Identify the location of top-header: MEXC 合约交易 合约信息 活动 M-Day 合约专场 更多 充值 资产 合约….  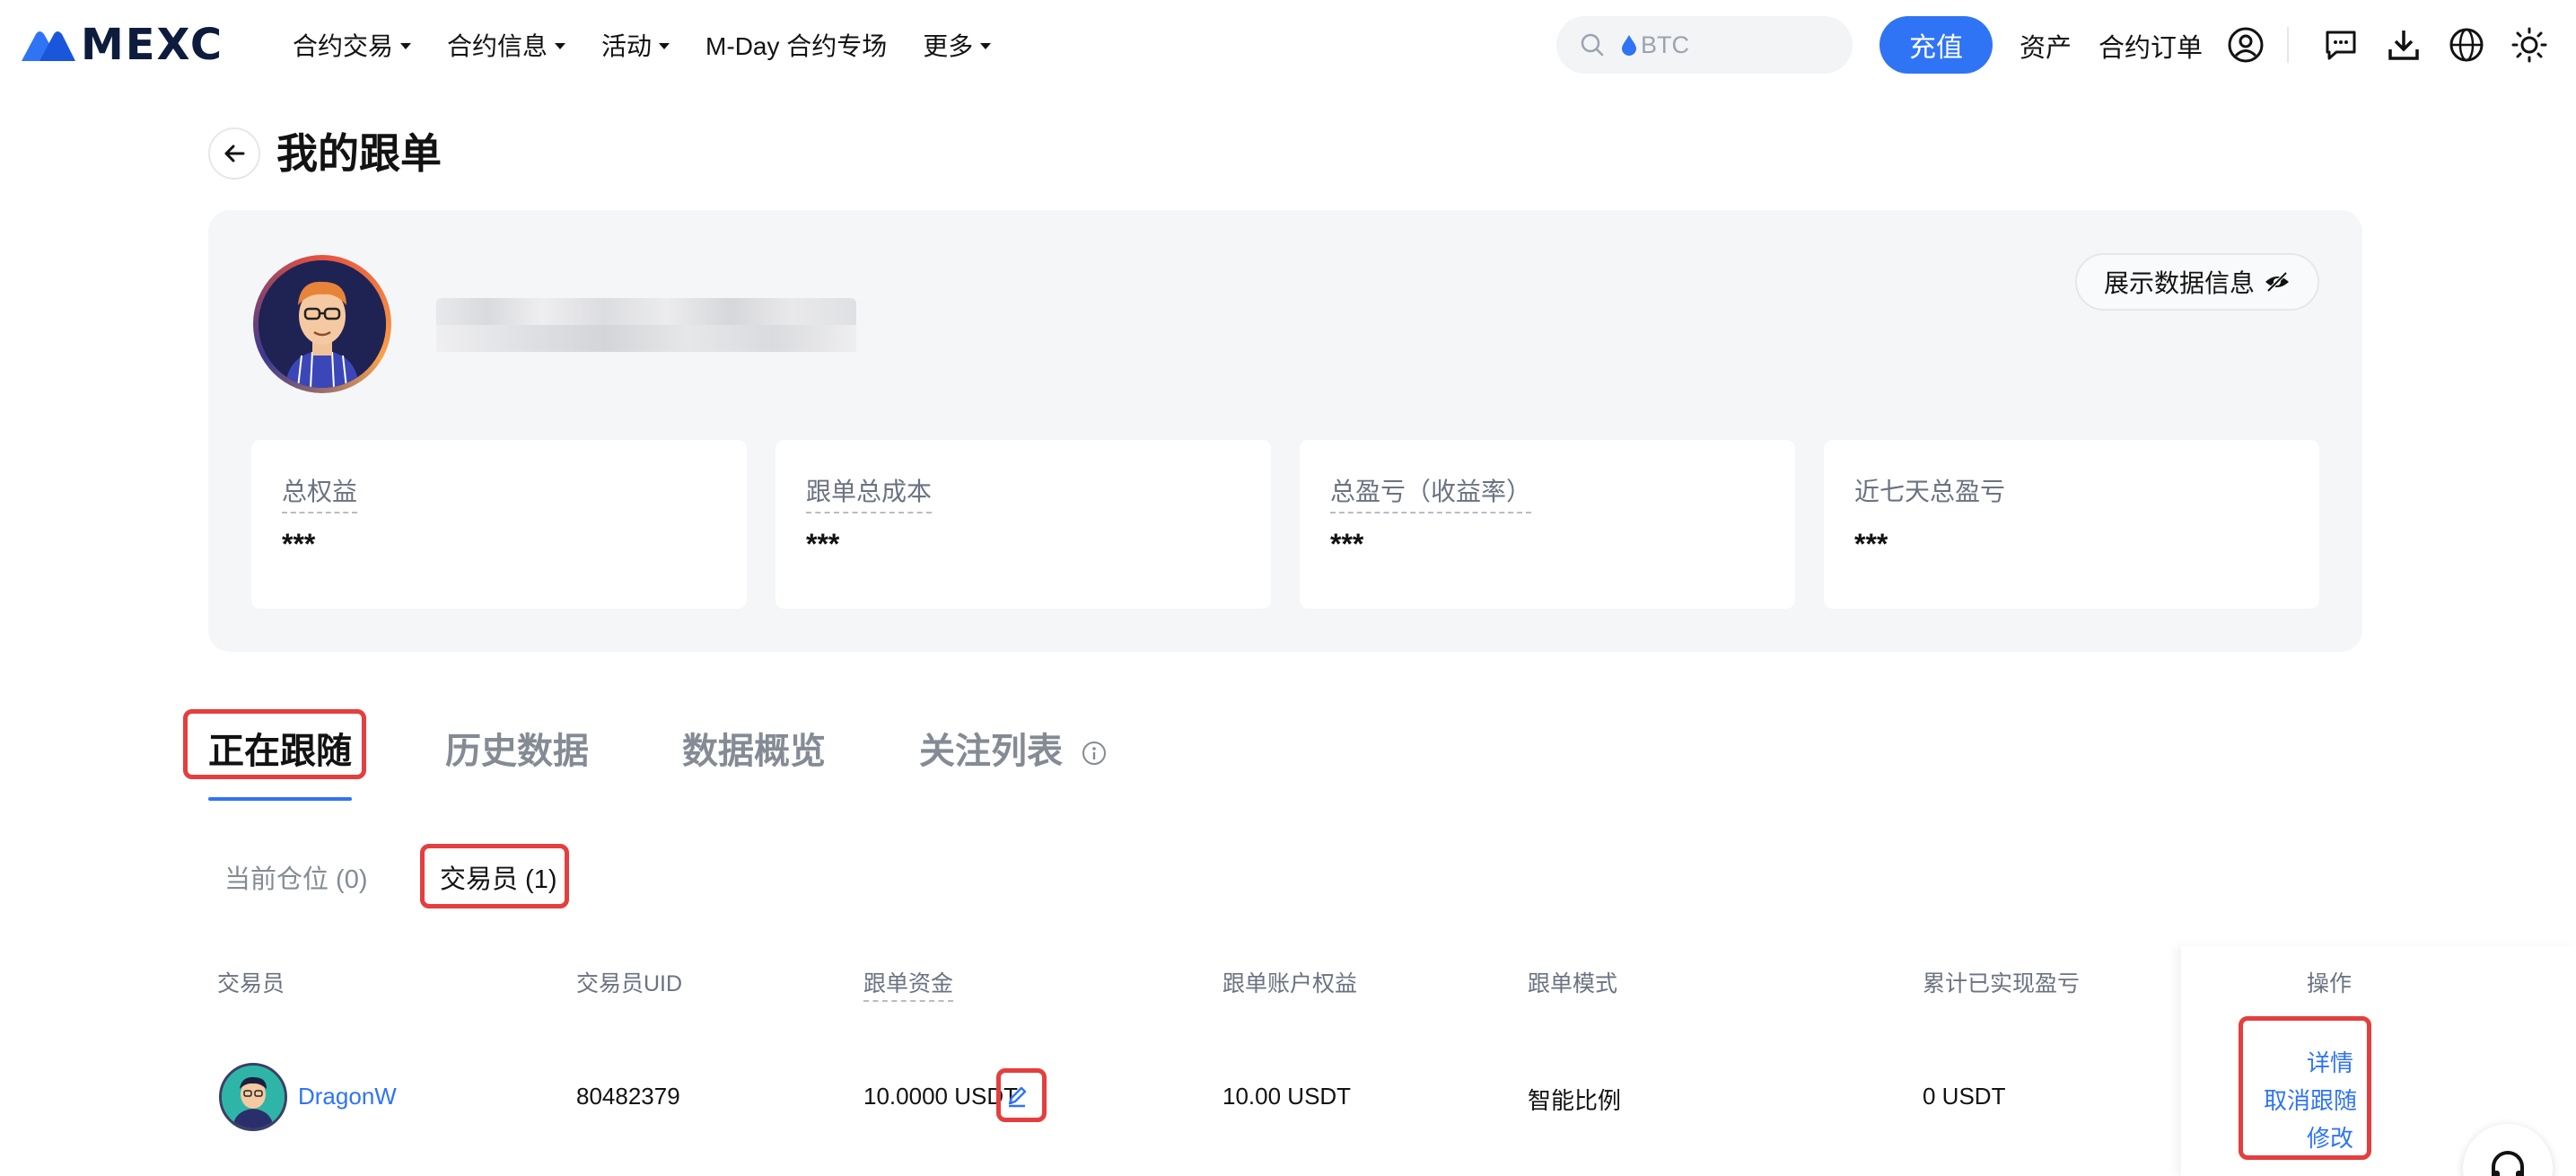
(1288, 45).